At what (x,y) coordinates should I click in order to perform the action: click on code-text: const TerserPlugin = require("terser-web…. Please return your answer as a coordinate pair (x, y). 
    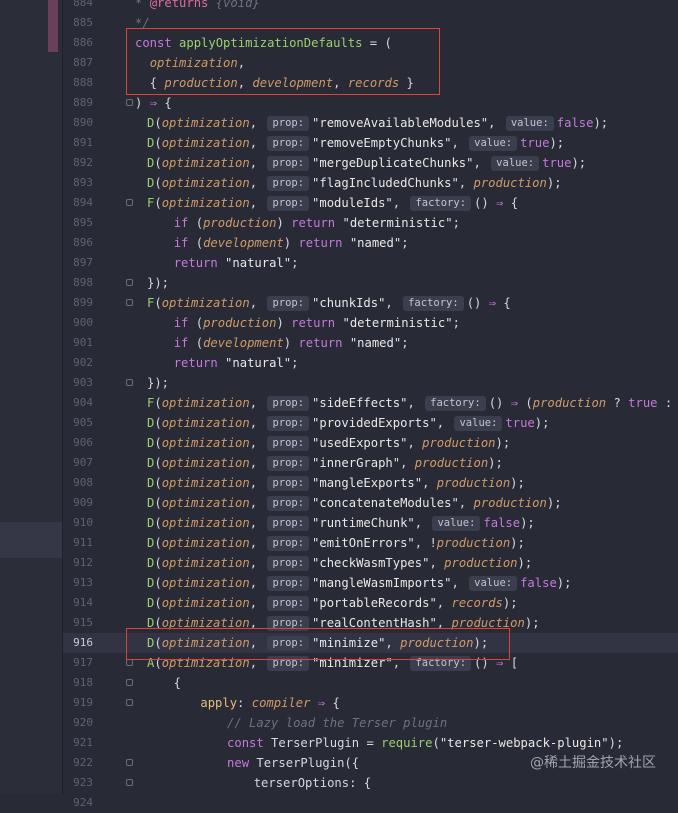
    Looking at the image, I should click on (403, 743).